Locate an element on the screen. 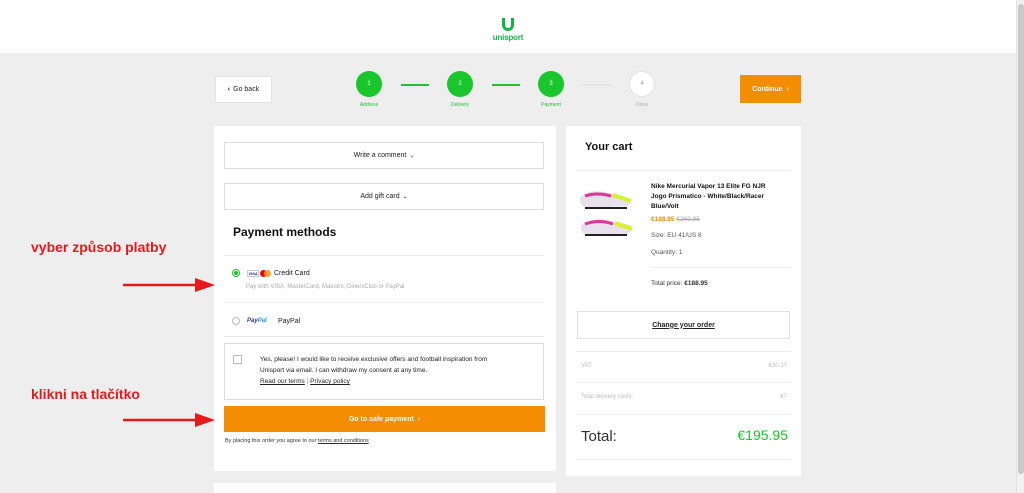 Image resolution: width=1024 pixels, height=493 pixels. write-comment-toggle: Write a comment ⌄ is located at coordinates (384, 155).